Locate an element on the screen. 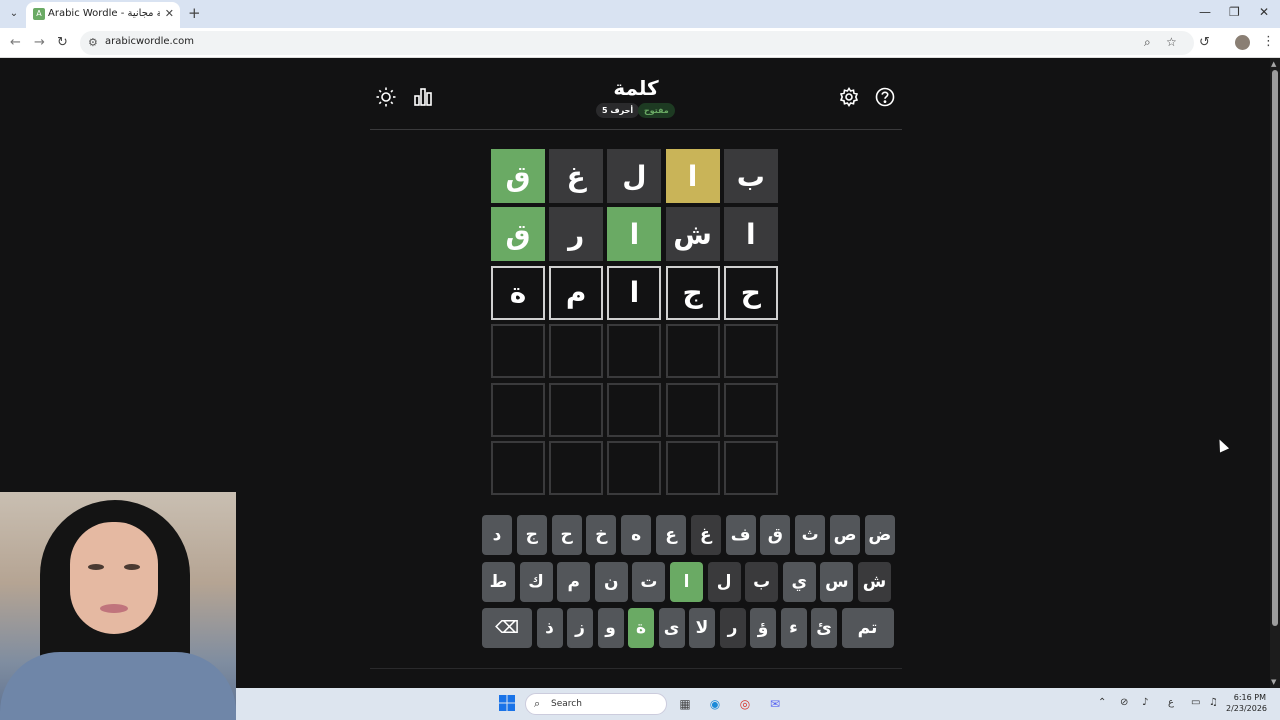 This screenshot has width=1280, height=720. enter-key: تم is located at coordinates (867, 628).